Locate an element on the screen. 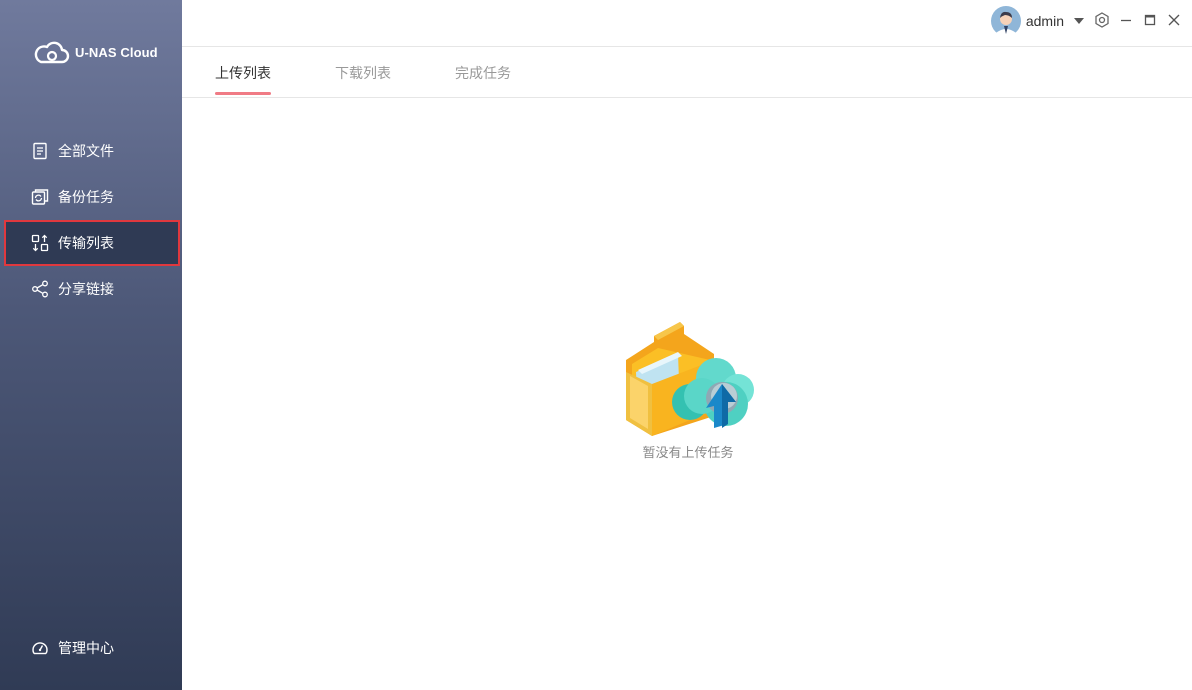  maximize-icon is located at coordinates (1150, 20).